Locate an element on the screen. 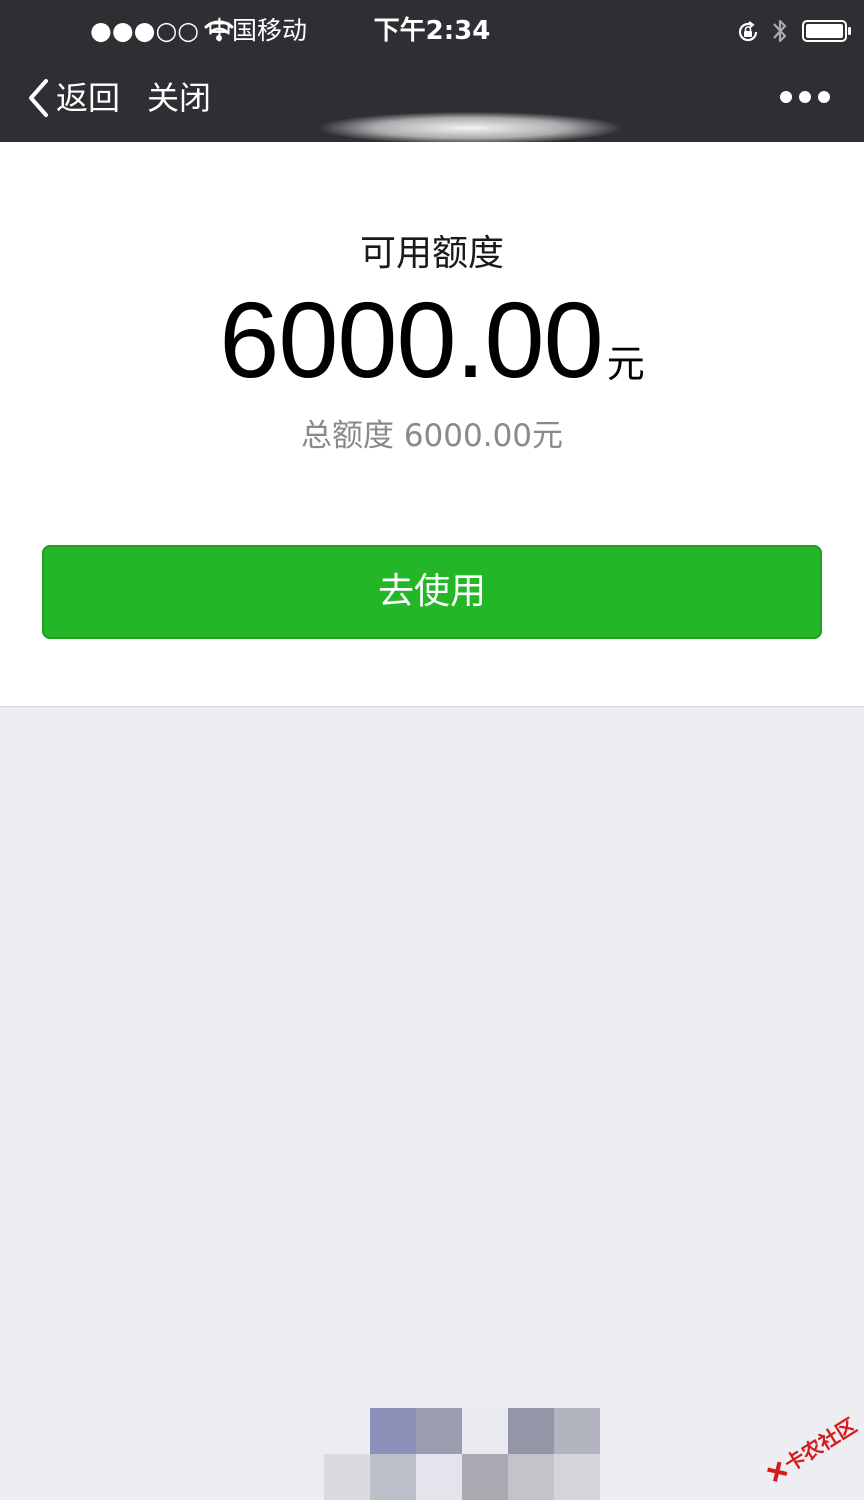 This screenshot has width=864, height=1500. chevron-left-icon is located at coordinates (38, 98).